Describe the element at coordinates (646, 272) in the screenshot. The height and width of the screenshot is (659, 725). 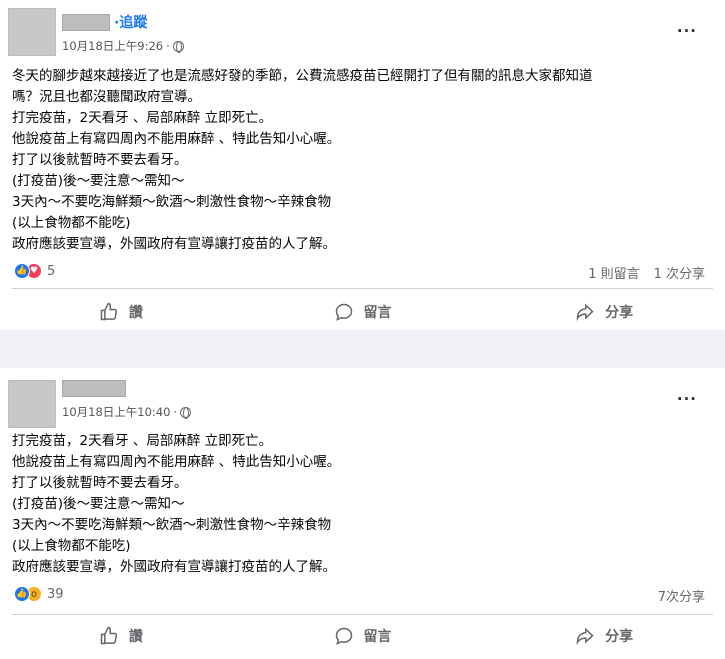
I see `post-stats: 1 則留言 1 次分享` at that location.